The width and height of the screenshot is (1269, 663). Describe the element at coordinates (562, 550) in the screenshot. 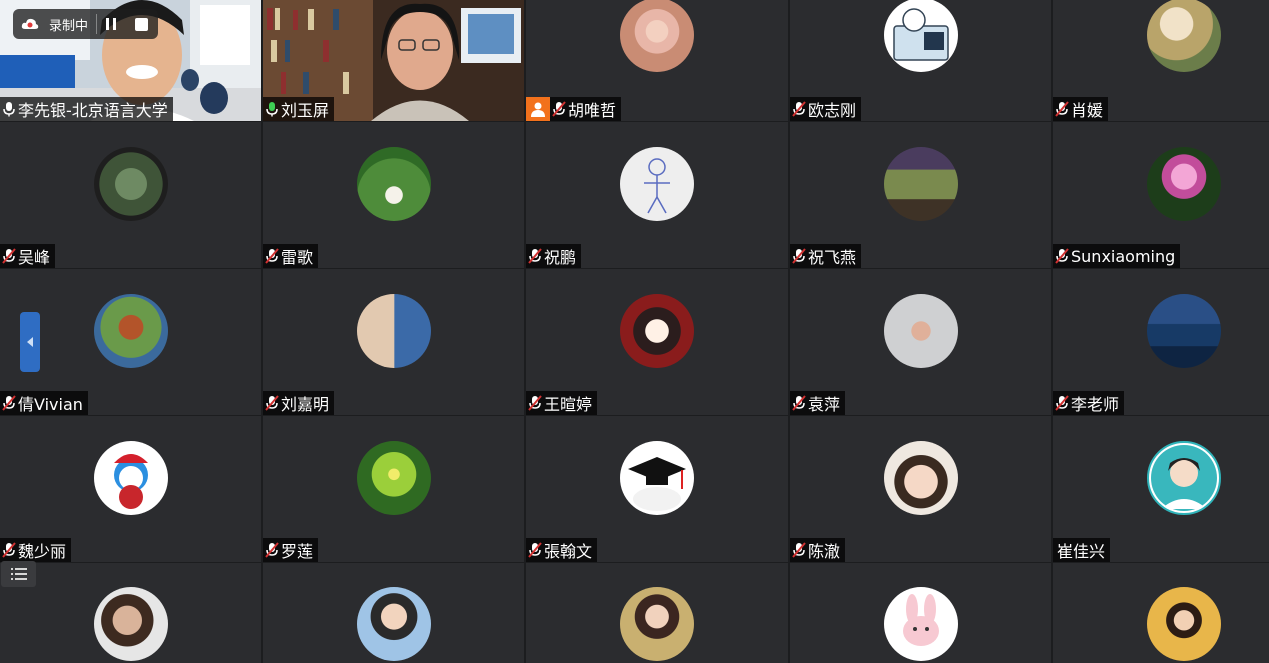

I see `participant-name-bar: 張翰文` at that location.